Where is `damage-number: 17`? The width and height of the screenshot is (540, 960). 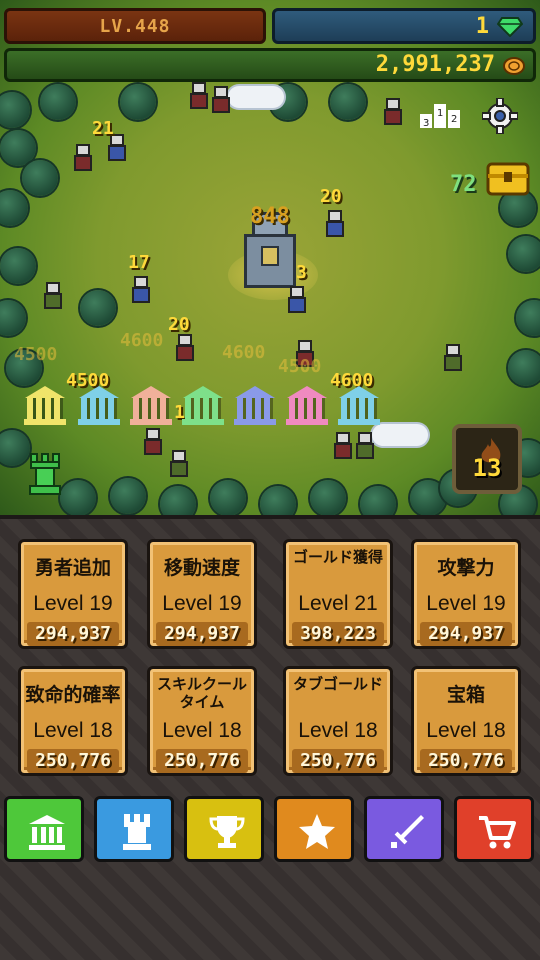 damage-number: 17 is located at coordinates (139, 262).